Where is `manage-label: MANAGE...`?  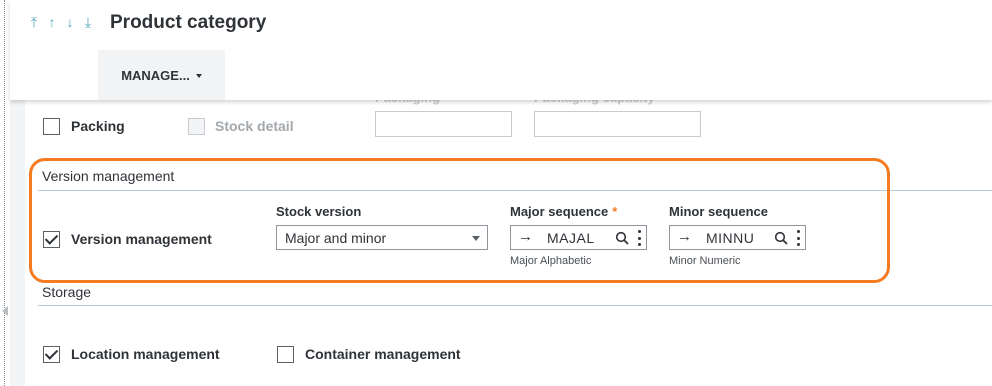 manage-label: MANAGE... is located at coordinates (155, 75).